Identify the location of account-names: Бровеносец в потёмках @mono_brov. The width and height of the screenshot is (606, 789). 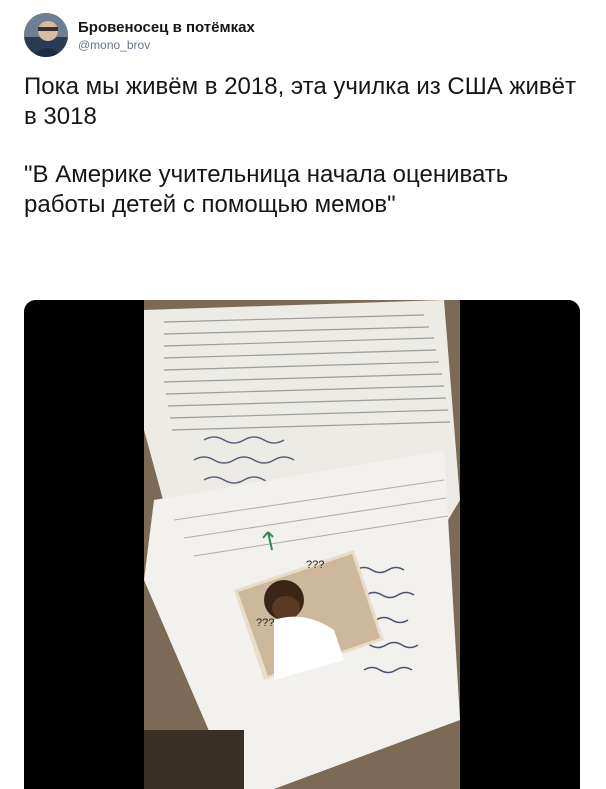
(166, 35).